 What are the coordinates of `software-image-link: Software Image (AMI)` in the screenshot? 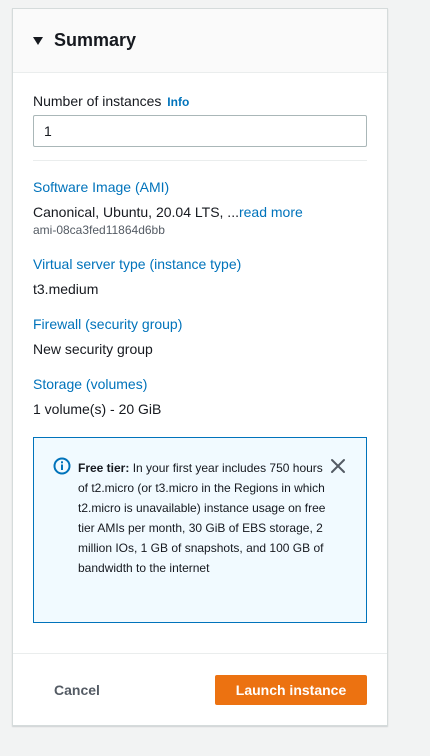 It's located at (200, 187).